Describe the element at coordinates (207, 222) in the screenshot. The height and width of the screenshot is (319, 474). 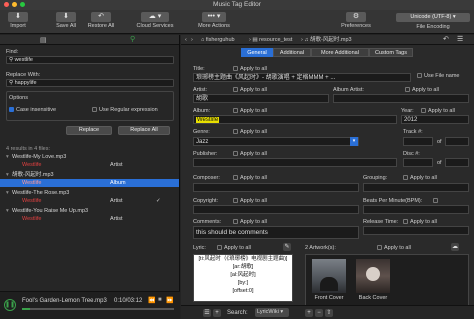
I see `comments-label: Comments:` at that location.